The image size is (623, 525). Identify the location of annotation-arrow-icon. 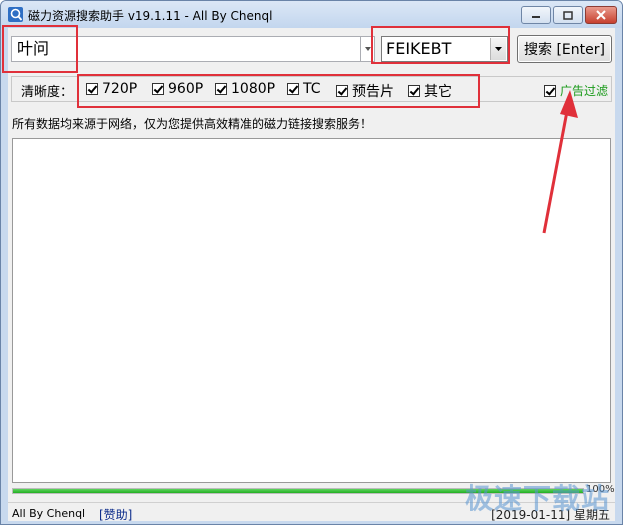
(560, 162).